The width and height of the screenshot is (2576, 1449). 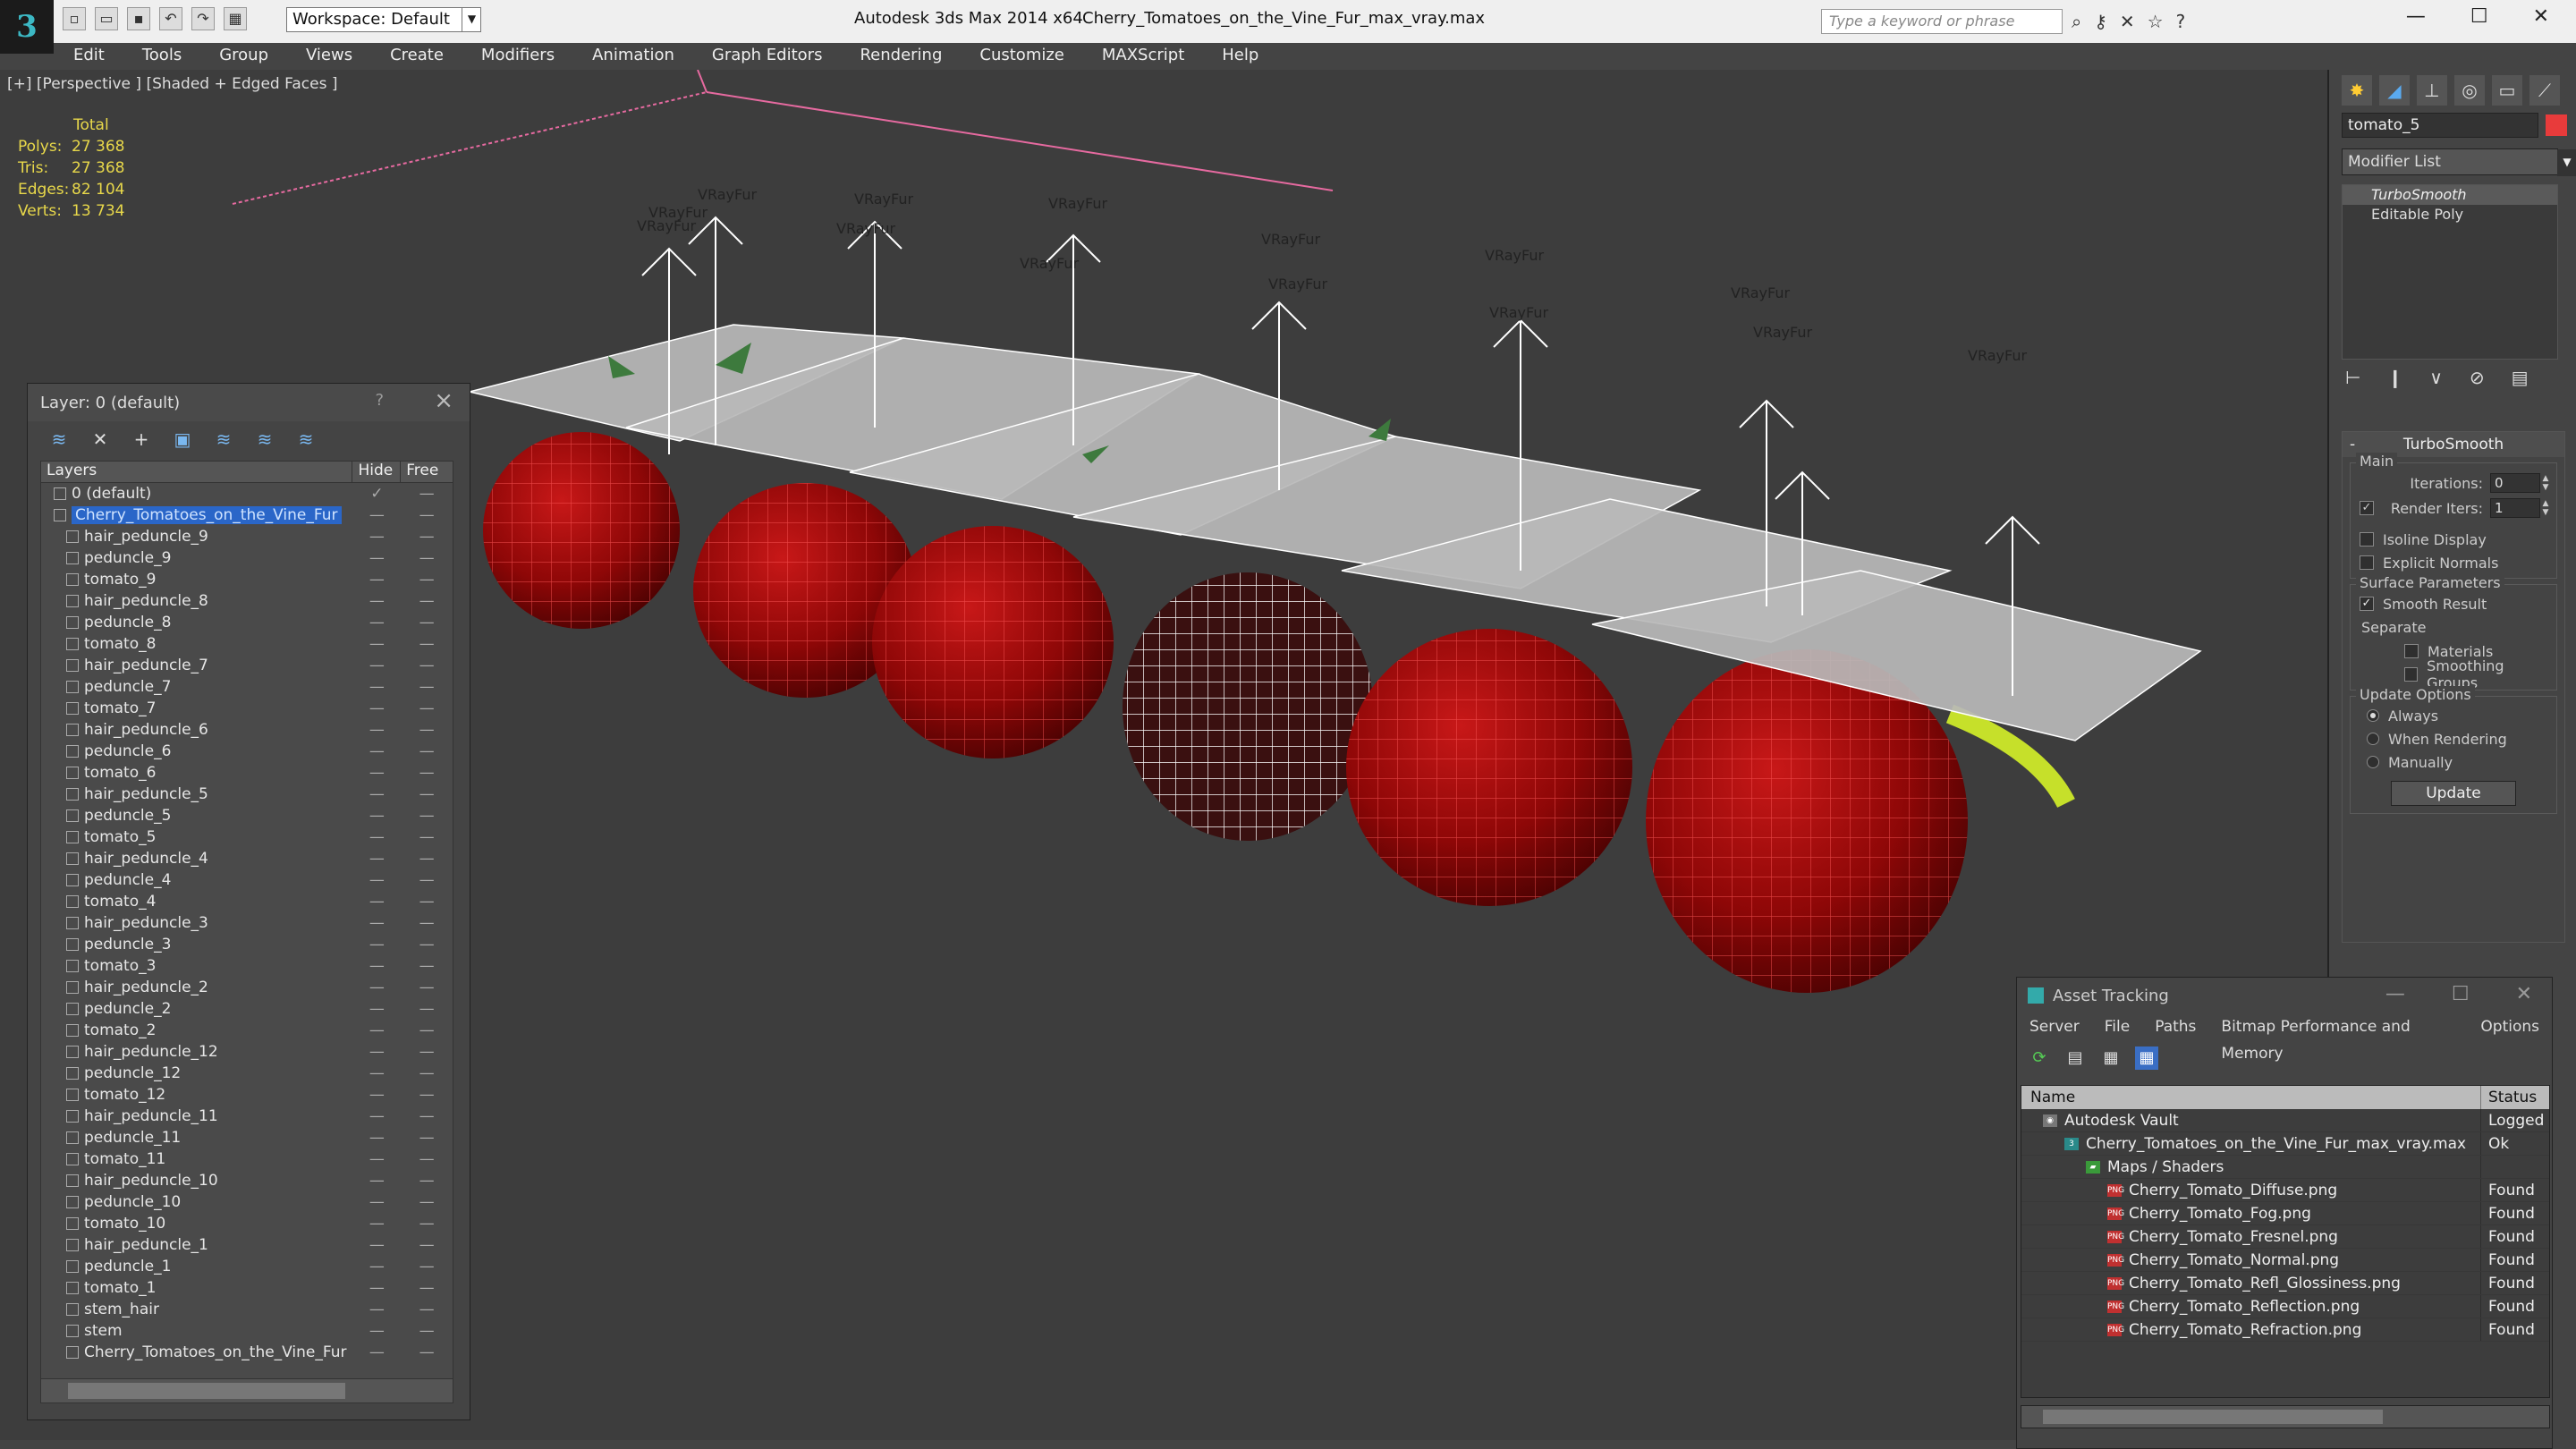 I want to click on menu-views: Views, so click(x=328, y=55).